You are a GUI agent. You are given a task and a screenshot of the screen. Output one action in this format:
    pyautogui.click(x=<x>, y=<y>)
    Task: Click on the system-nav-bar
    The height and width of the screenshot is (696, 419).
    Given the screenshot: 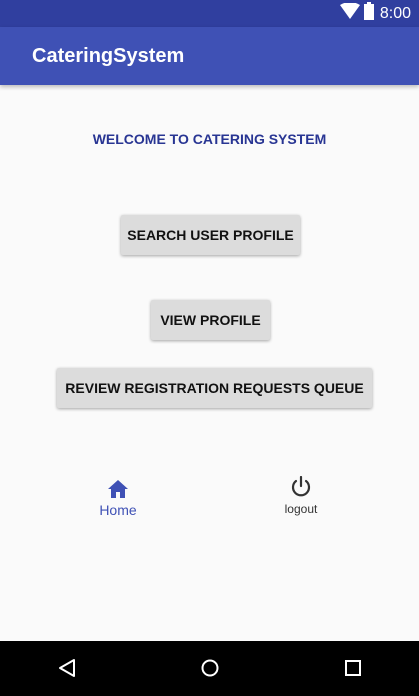 What is the action you would take?
    pyautogui.click(x=209, y=668)
    